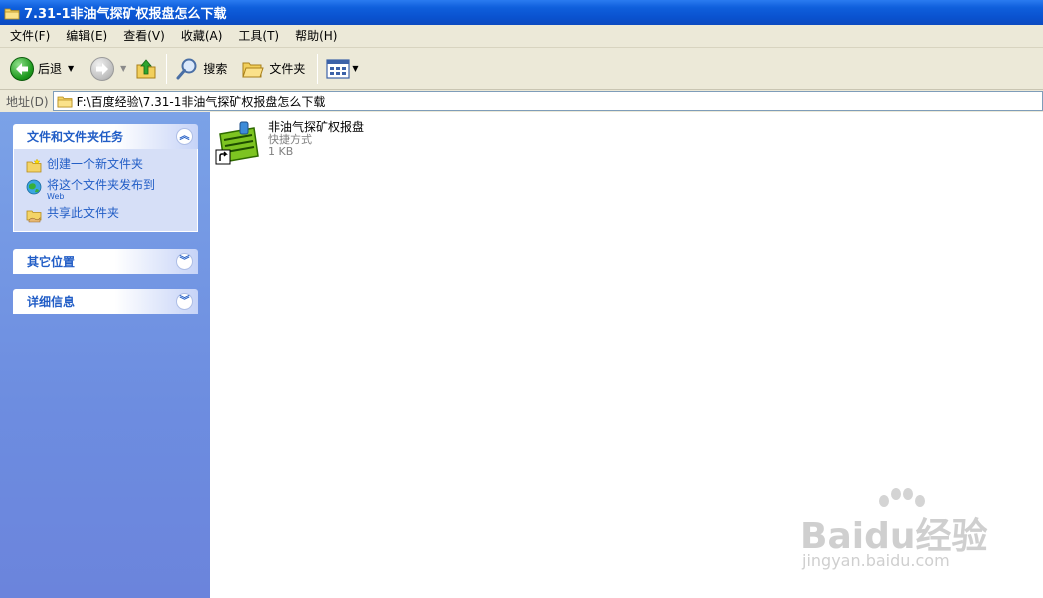 Image resolution: width=1043 pixels, height=598 pixels. I want to click on title-bar: 7.31-1非油气探矿权报盘怎么下载, so click(521, 12).